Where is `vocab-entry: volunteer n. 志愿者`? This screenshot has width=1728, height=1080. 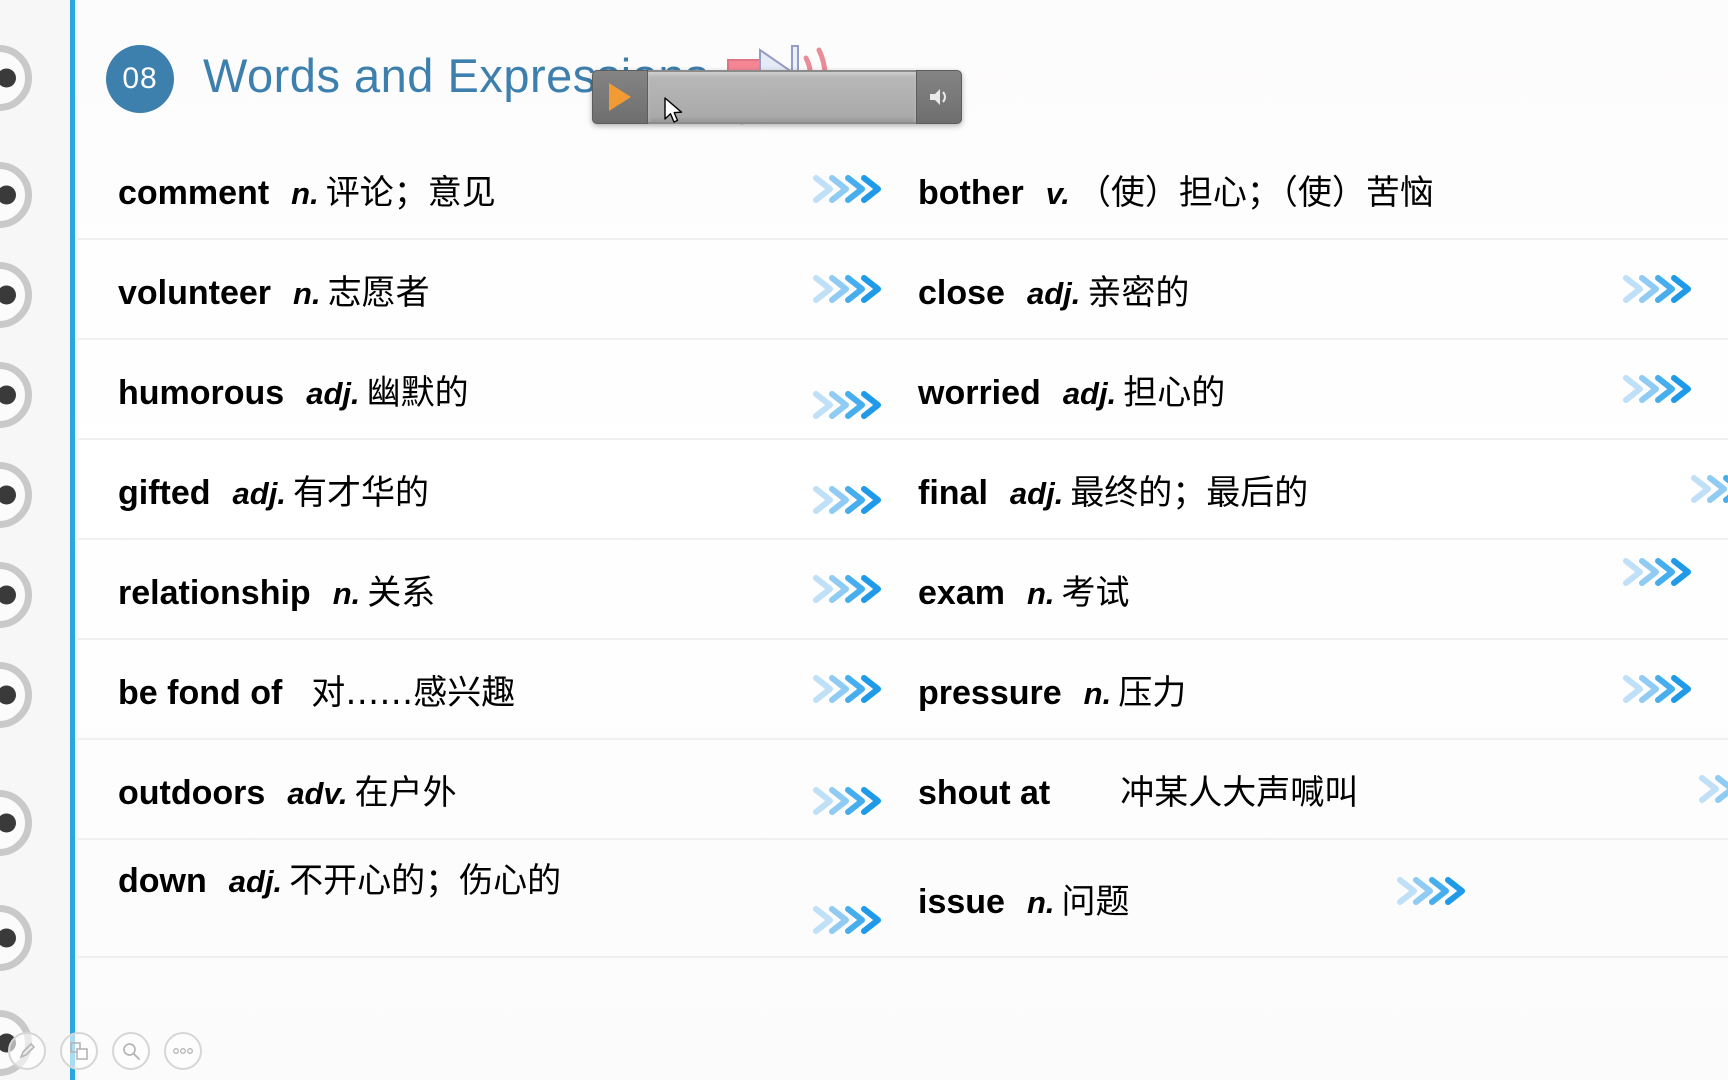 vocab-entry: volunteer n. 志愿者 is located at coordinates (274, 289).